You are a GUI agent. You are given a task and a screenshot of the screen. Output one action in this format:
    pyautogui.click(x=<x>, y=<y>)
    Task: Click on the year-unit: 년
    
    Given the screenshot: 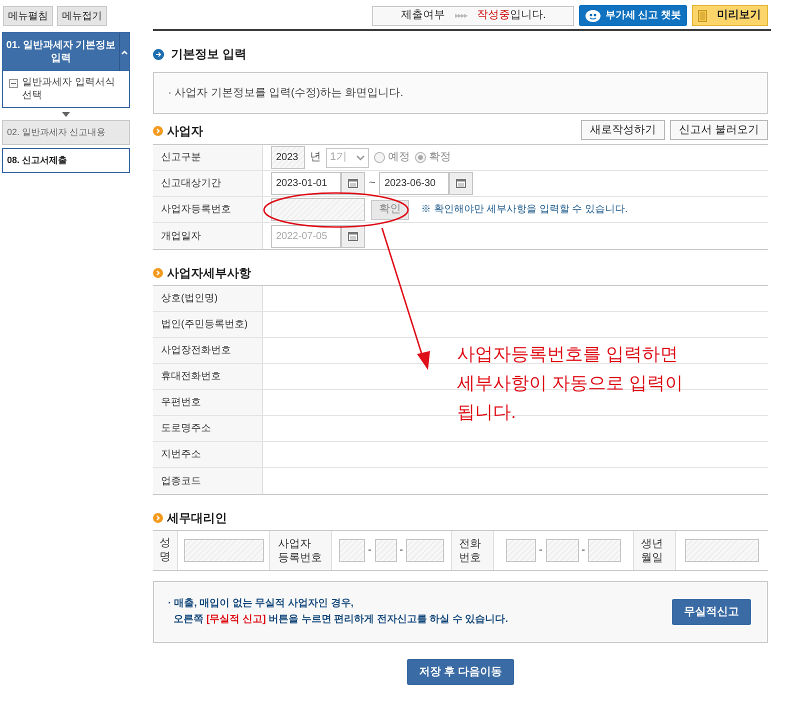 What is the action you would take?
    pyautogui.click(x=315, y=158)
    